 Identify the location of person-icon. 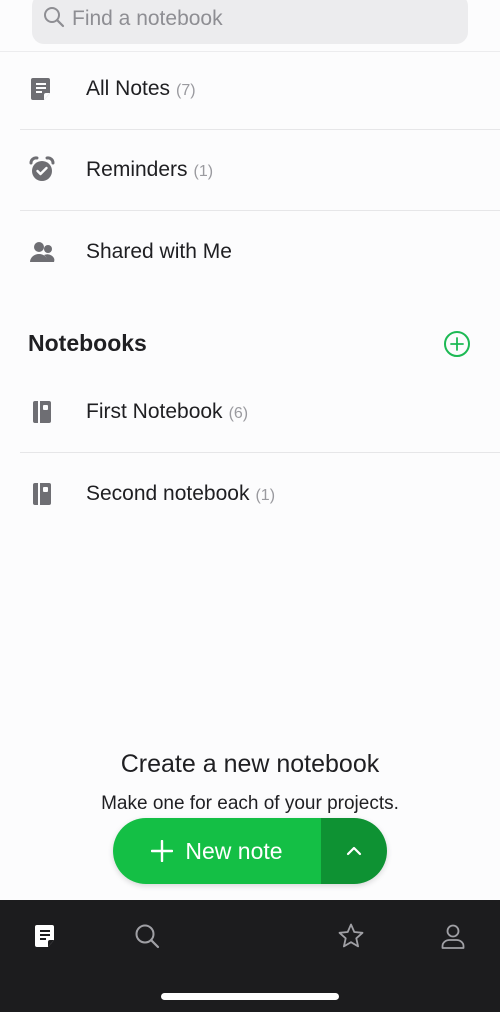
(453, 936).